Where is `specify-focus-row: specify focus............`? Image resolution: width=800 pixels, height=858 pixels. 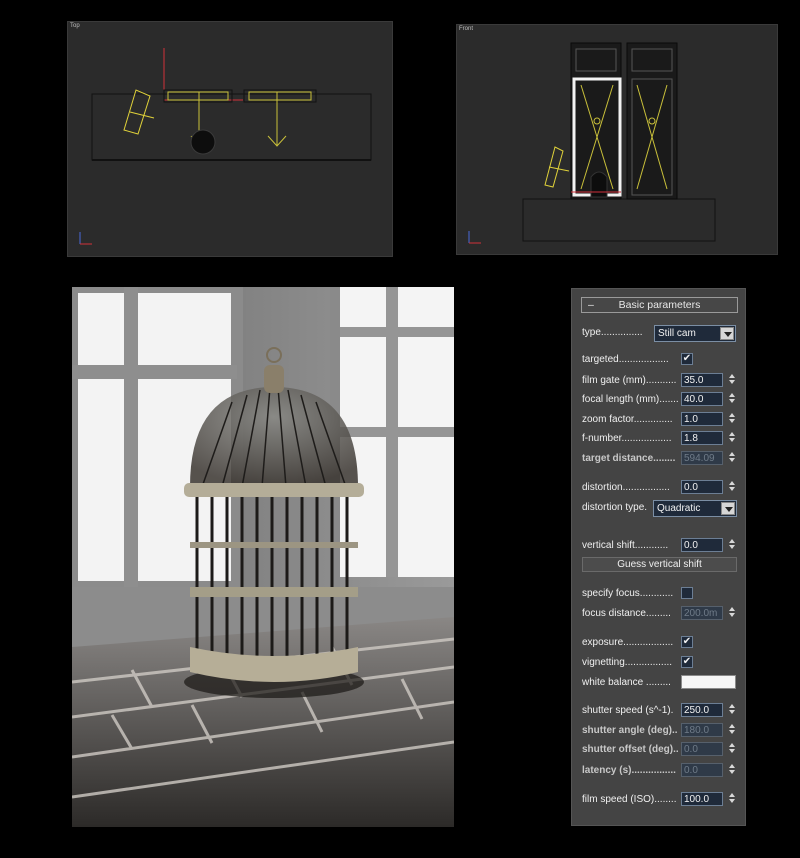 specify-focus-row: specify focus............ is located at coordinates (660, 594).